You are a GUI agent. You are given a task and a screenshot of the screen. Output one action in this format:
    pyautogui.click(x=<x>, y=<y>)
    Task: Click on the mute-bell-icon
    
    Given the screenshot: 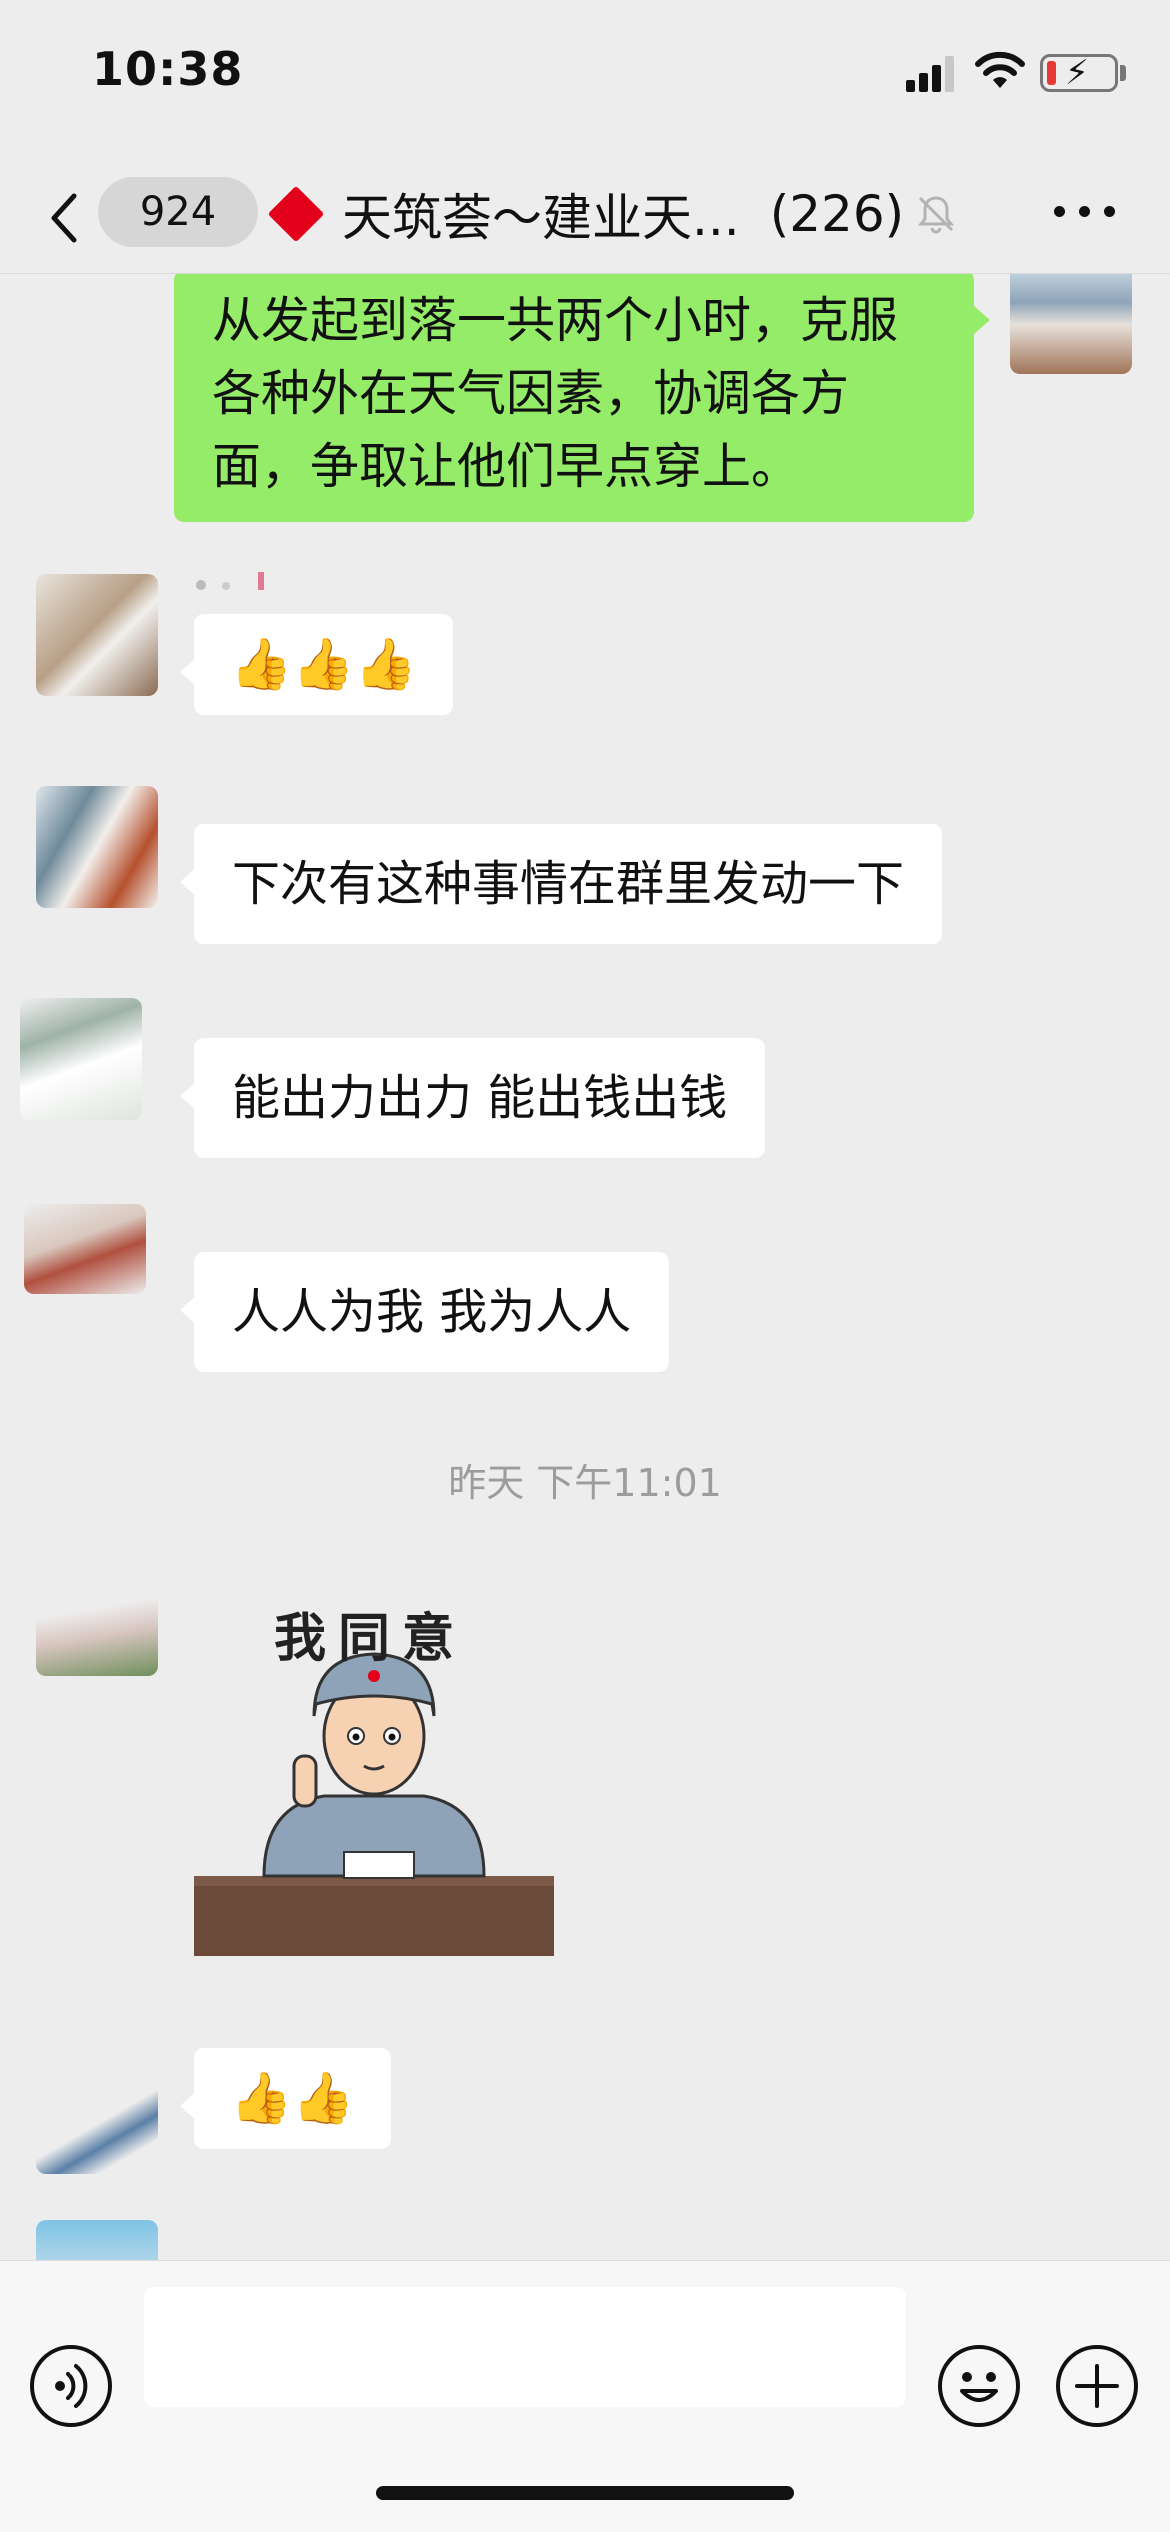 What is the action you would take?
    pyautogui.click(x=936, y=215)
    